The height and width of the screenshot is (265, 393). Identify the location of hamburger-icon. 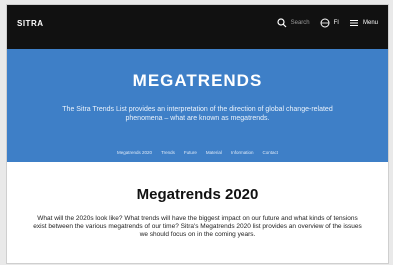
(353, 23).